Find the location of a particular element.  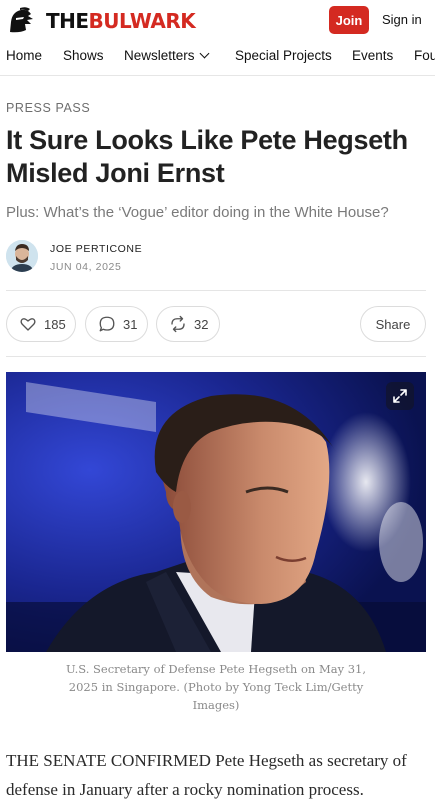

like-count: 185 is located at coordinates (55, 324).